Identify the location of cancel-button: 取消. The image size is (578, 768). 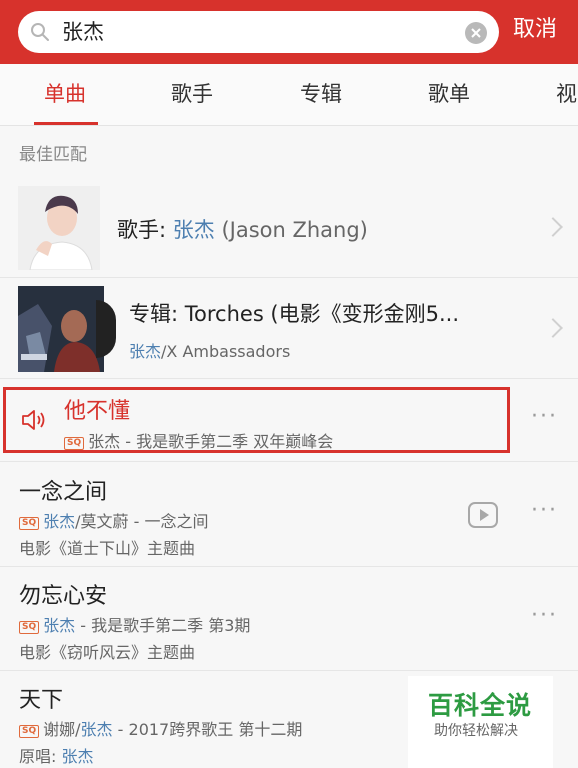
(535, 30).